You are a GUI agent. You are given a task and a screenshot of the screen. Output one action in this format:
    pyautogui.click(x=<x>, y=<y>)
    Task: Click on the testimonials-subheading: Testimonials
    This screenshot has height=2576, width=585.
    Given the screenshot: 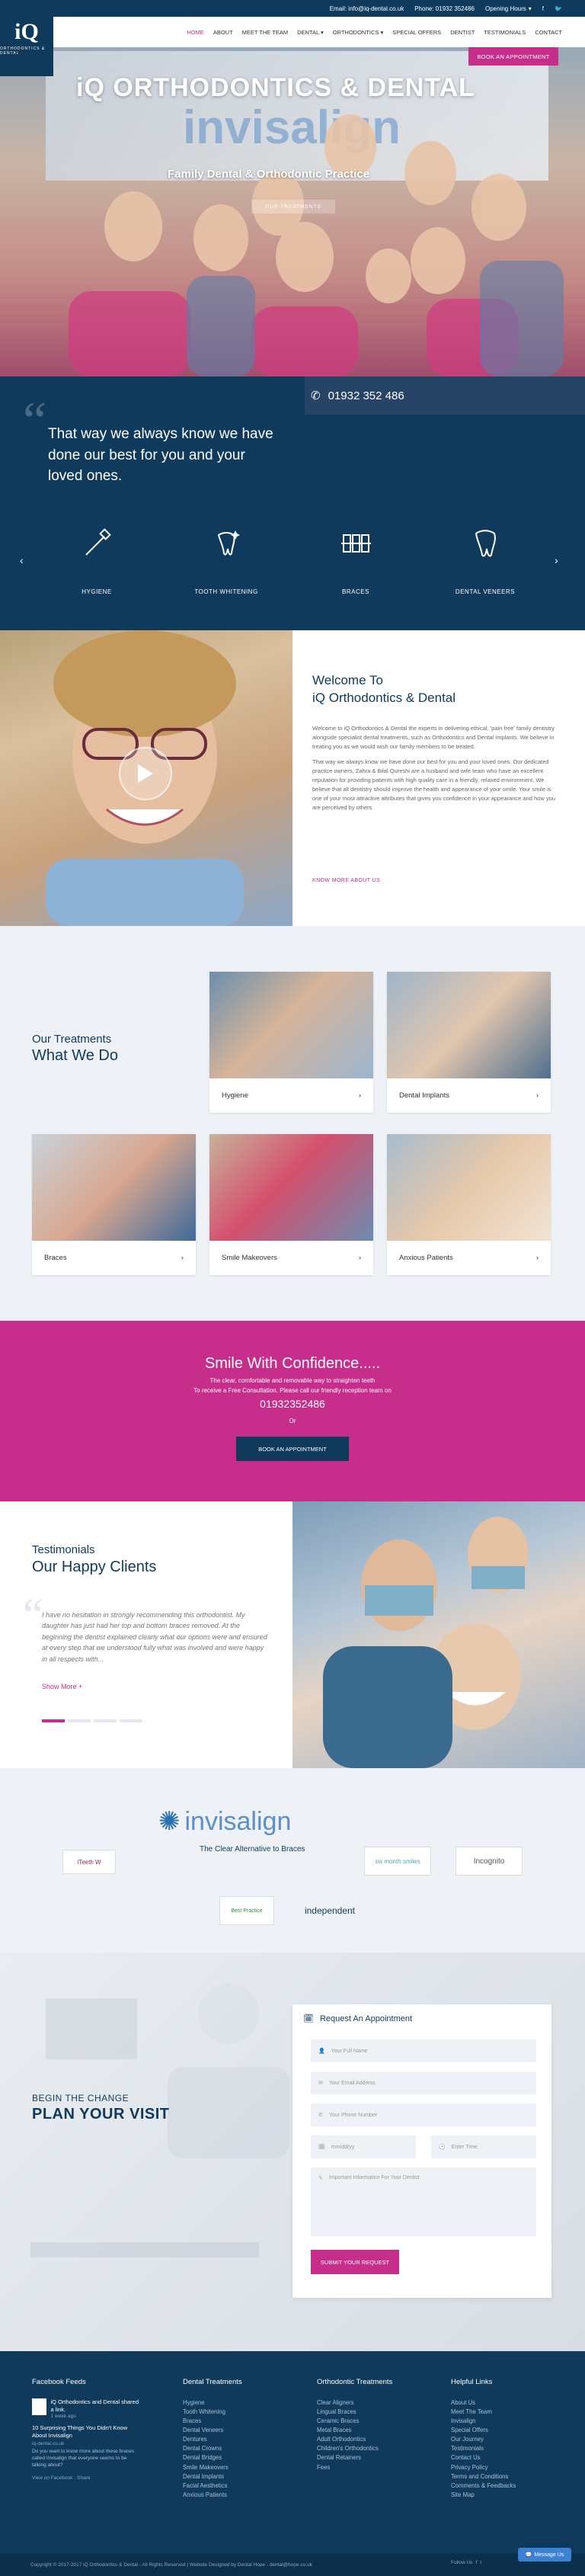 What is the action you would take?
    pyautogui.click(x=63, y=1549)
    